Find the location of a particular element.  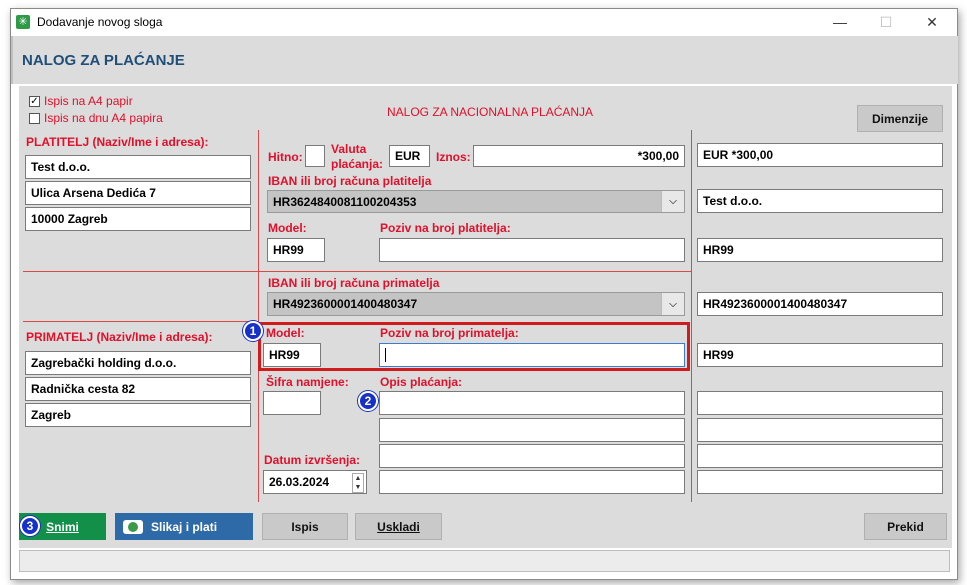

iznos-field: *300,00 is located at coordinates (579, 156).